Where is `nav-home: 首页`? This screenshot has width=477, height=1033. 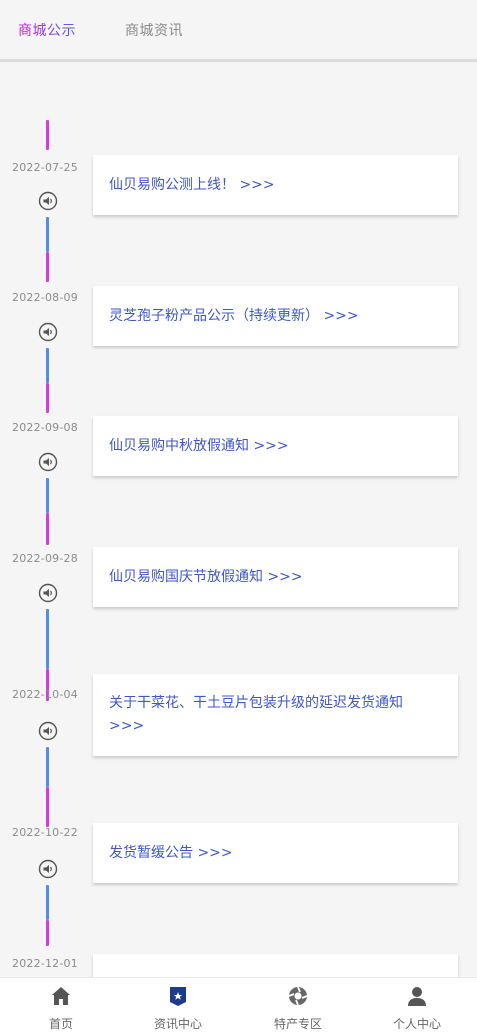
nav-home: 首页 is located at coordinates (61, 1005).